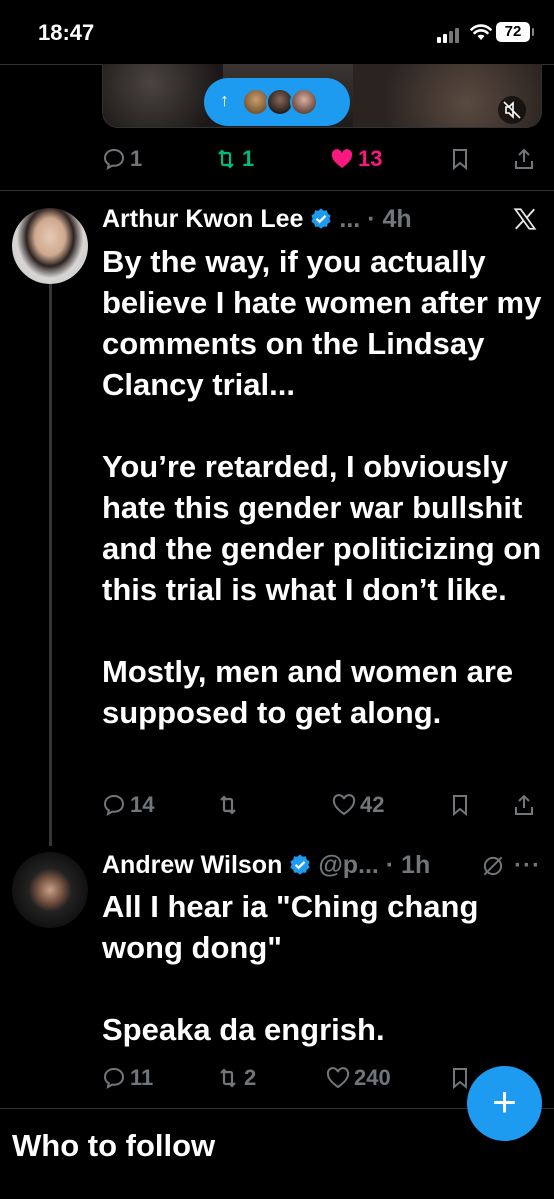  I want to click on tweet-meta: @p... · 1h, so click(374, 864).